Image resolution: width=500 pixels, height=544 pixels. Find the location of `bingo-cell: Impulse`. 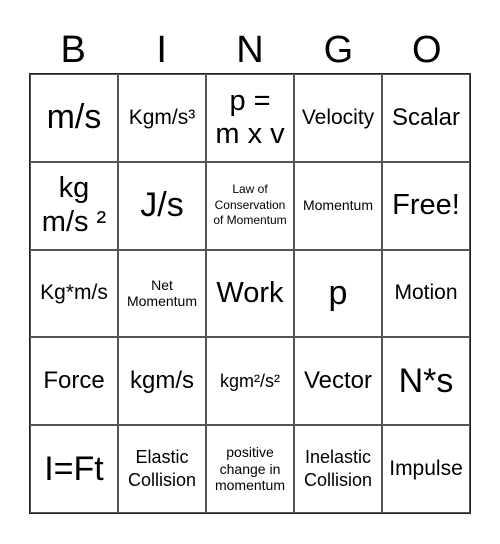

bingo-cell: Impulse is located at coordinates (426, 469).